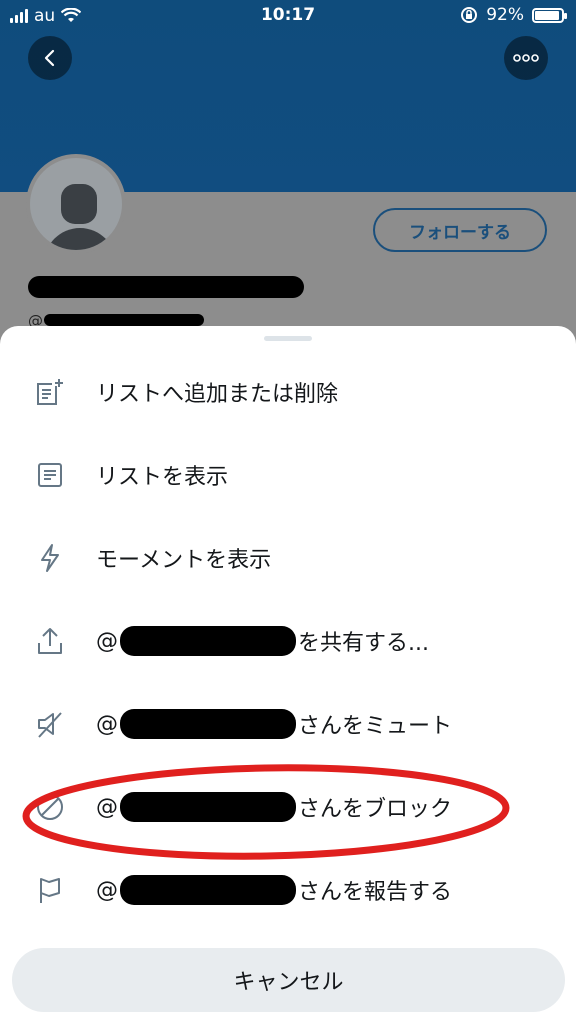  I want to click on lightning-icon, so click(50, 558).